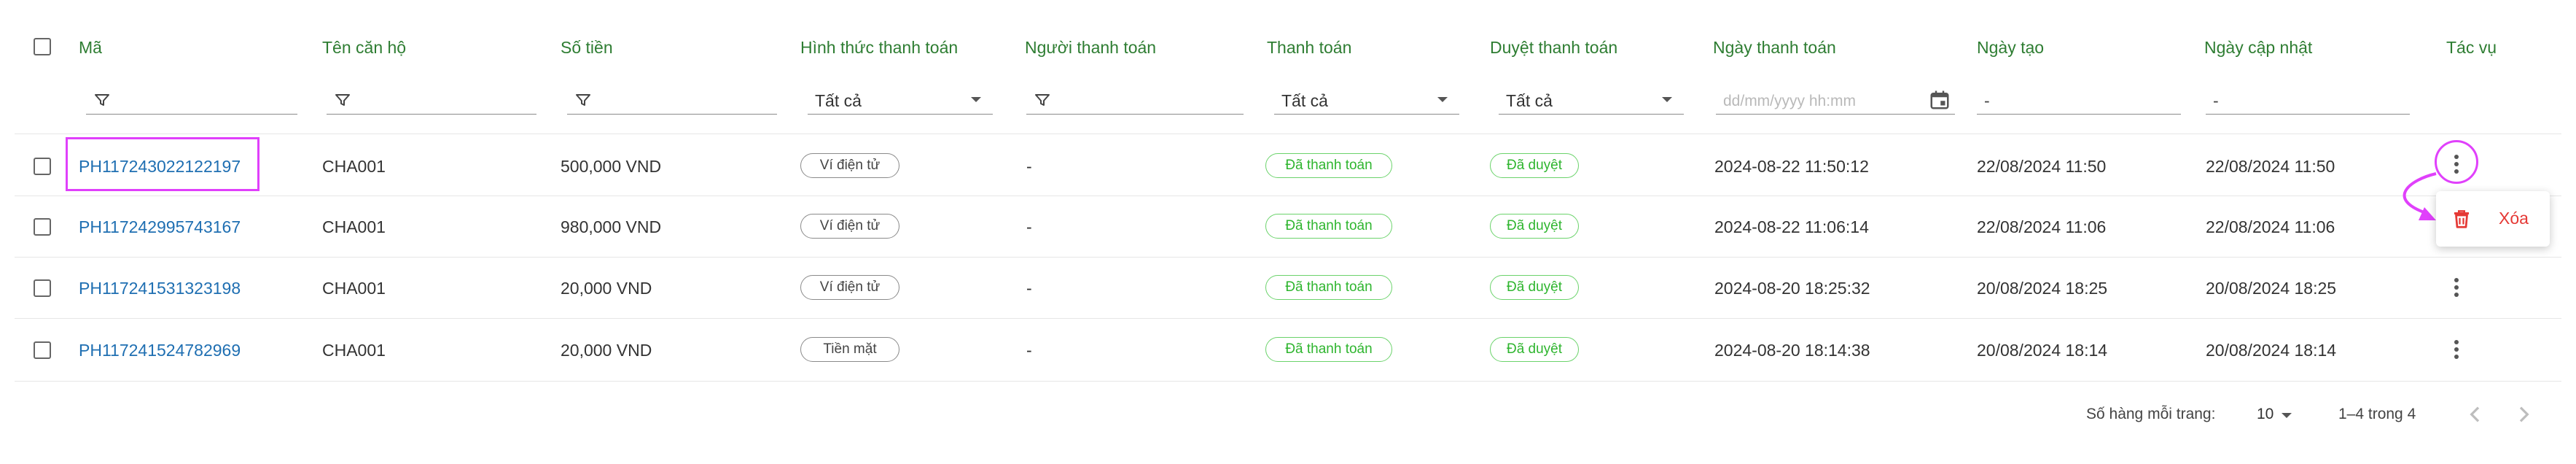 The height and width of the screenshot is (464, 2576). Describe the element at coordinates (2079, 100) in the screenshot. I see `filter-created-input: -` at that location.